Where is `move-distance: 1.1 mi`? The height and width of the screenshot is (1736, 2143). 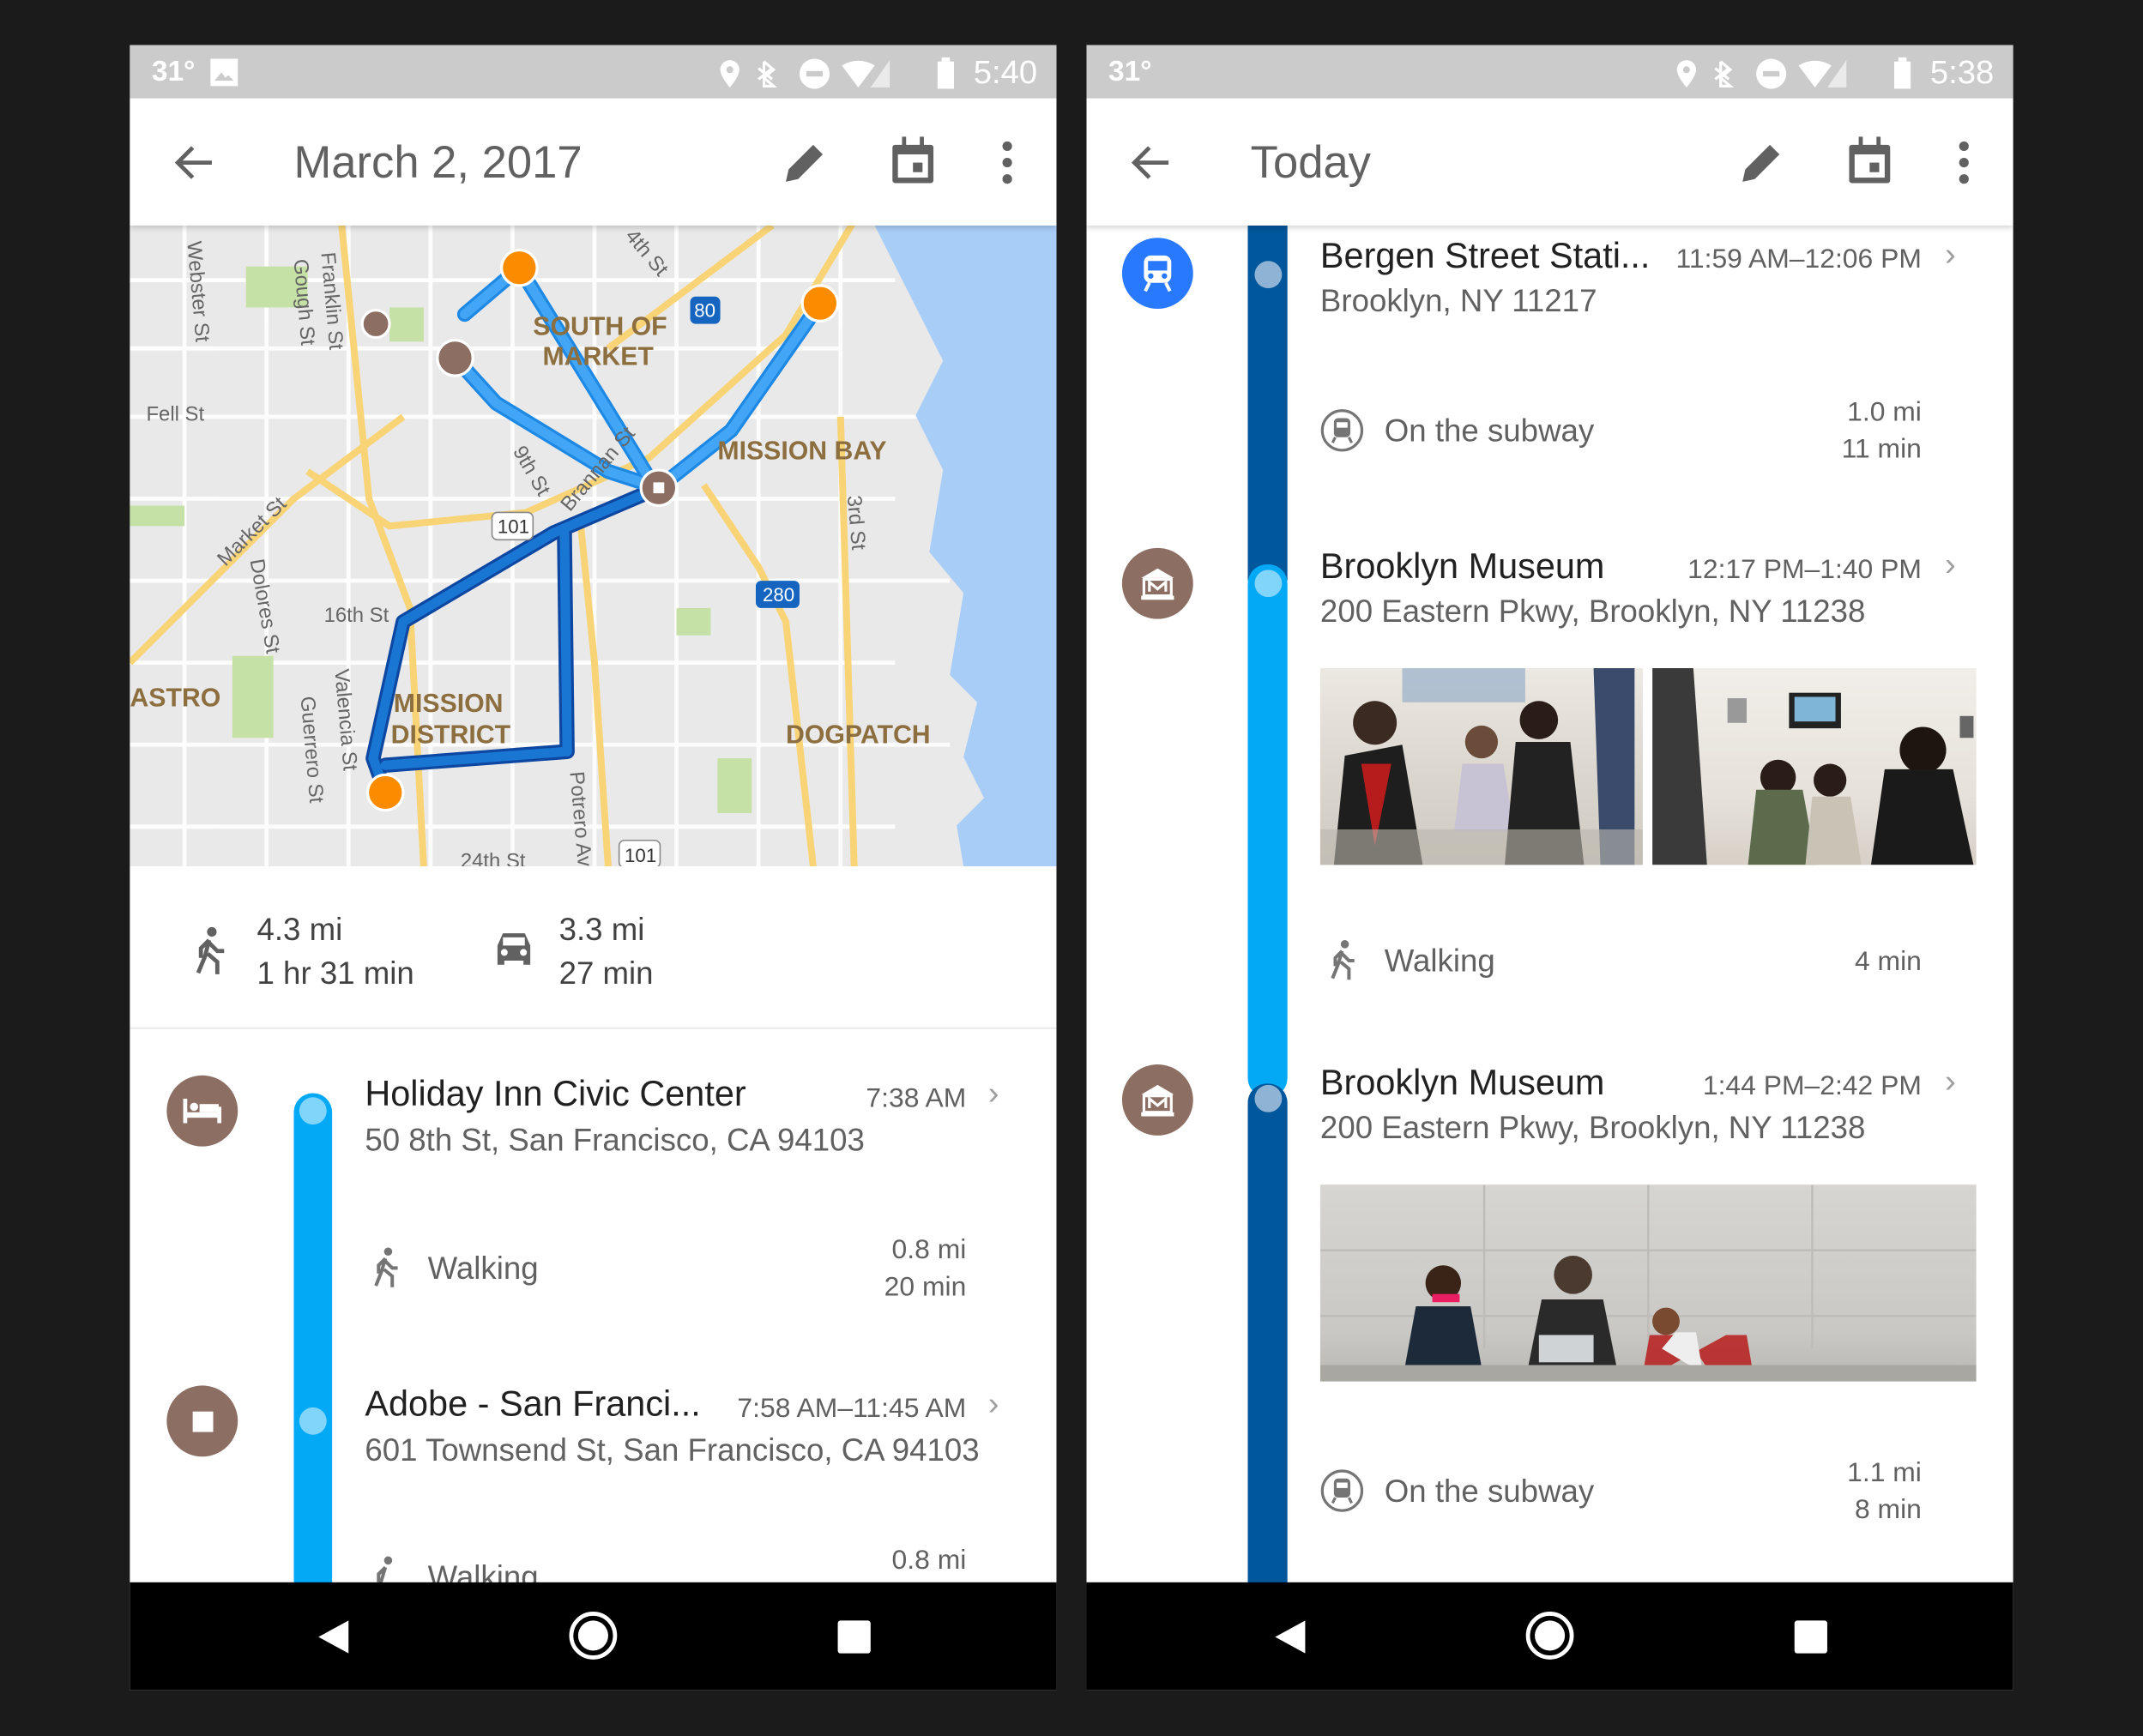 move-distance: 1.1 mi is located at coordinates (1884, 1472).